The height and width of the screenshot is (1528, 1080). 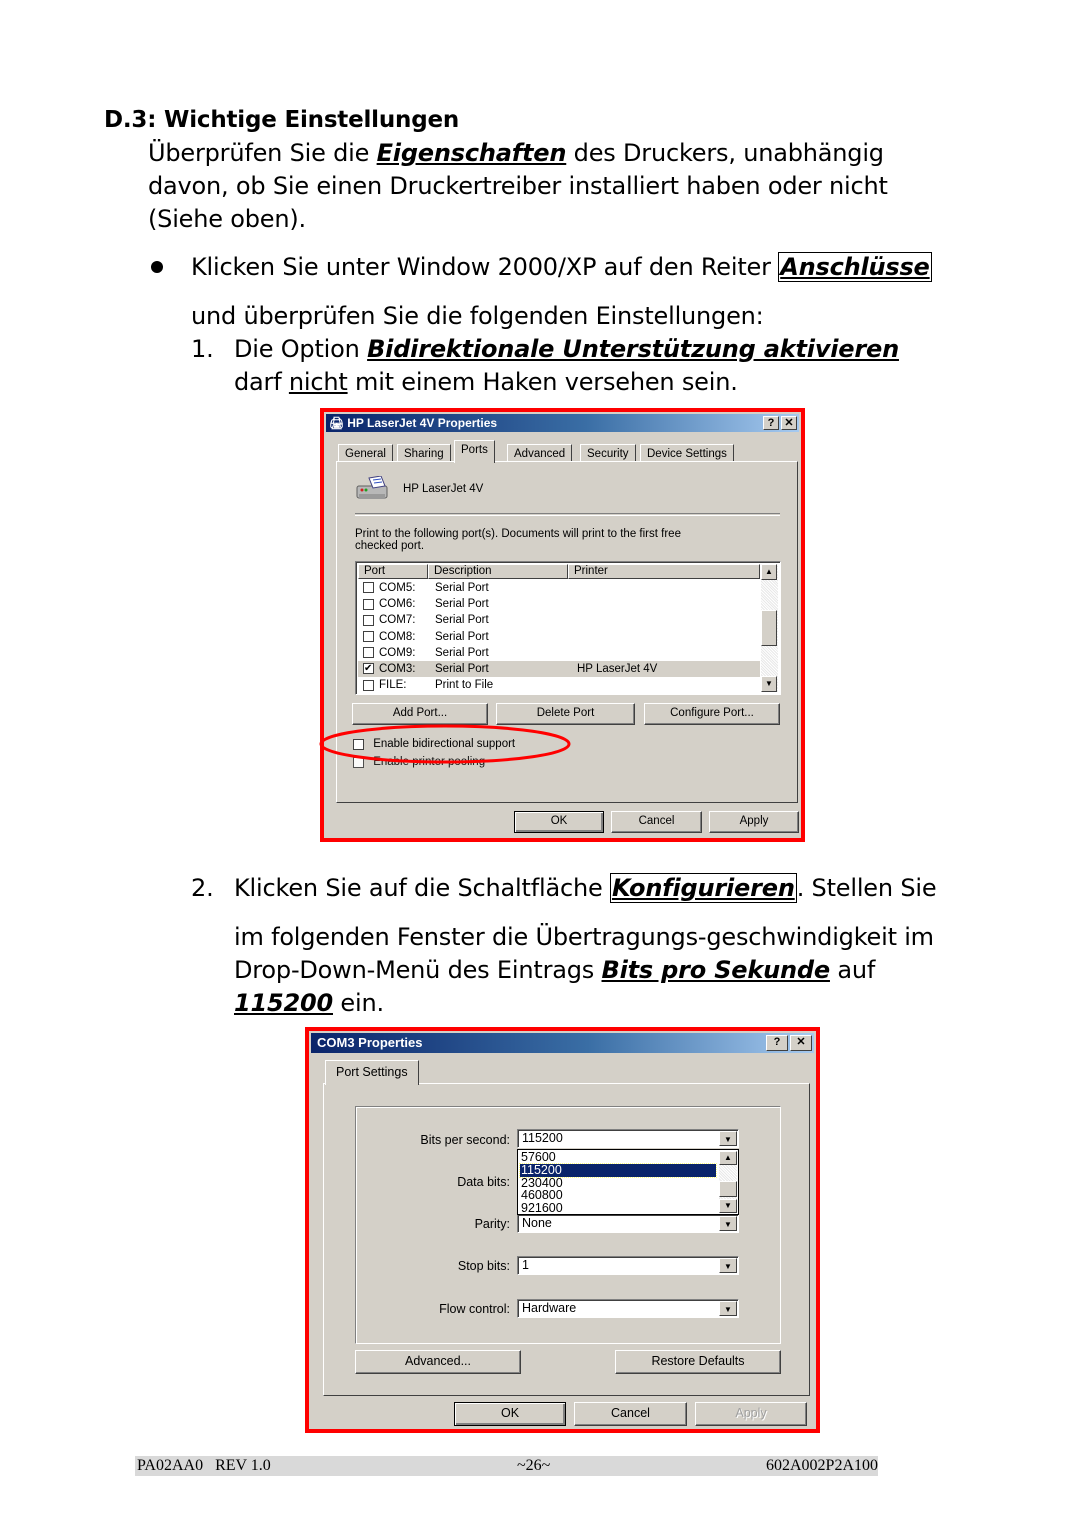 I want to click on bits-per-second-dropdown: 57600 115200 230400 460800 921600 ▲ ▼, so click(x=628, y=1182).